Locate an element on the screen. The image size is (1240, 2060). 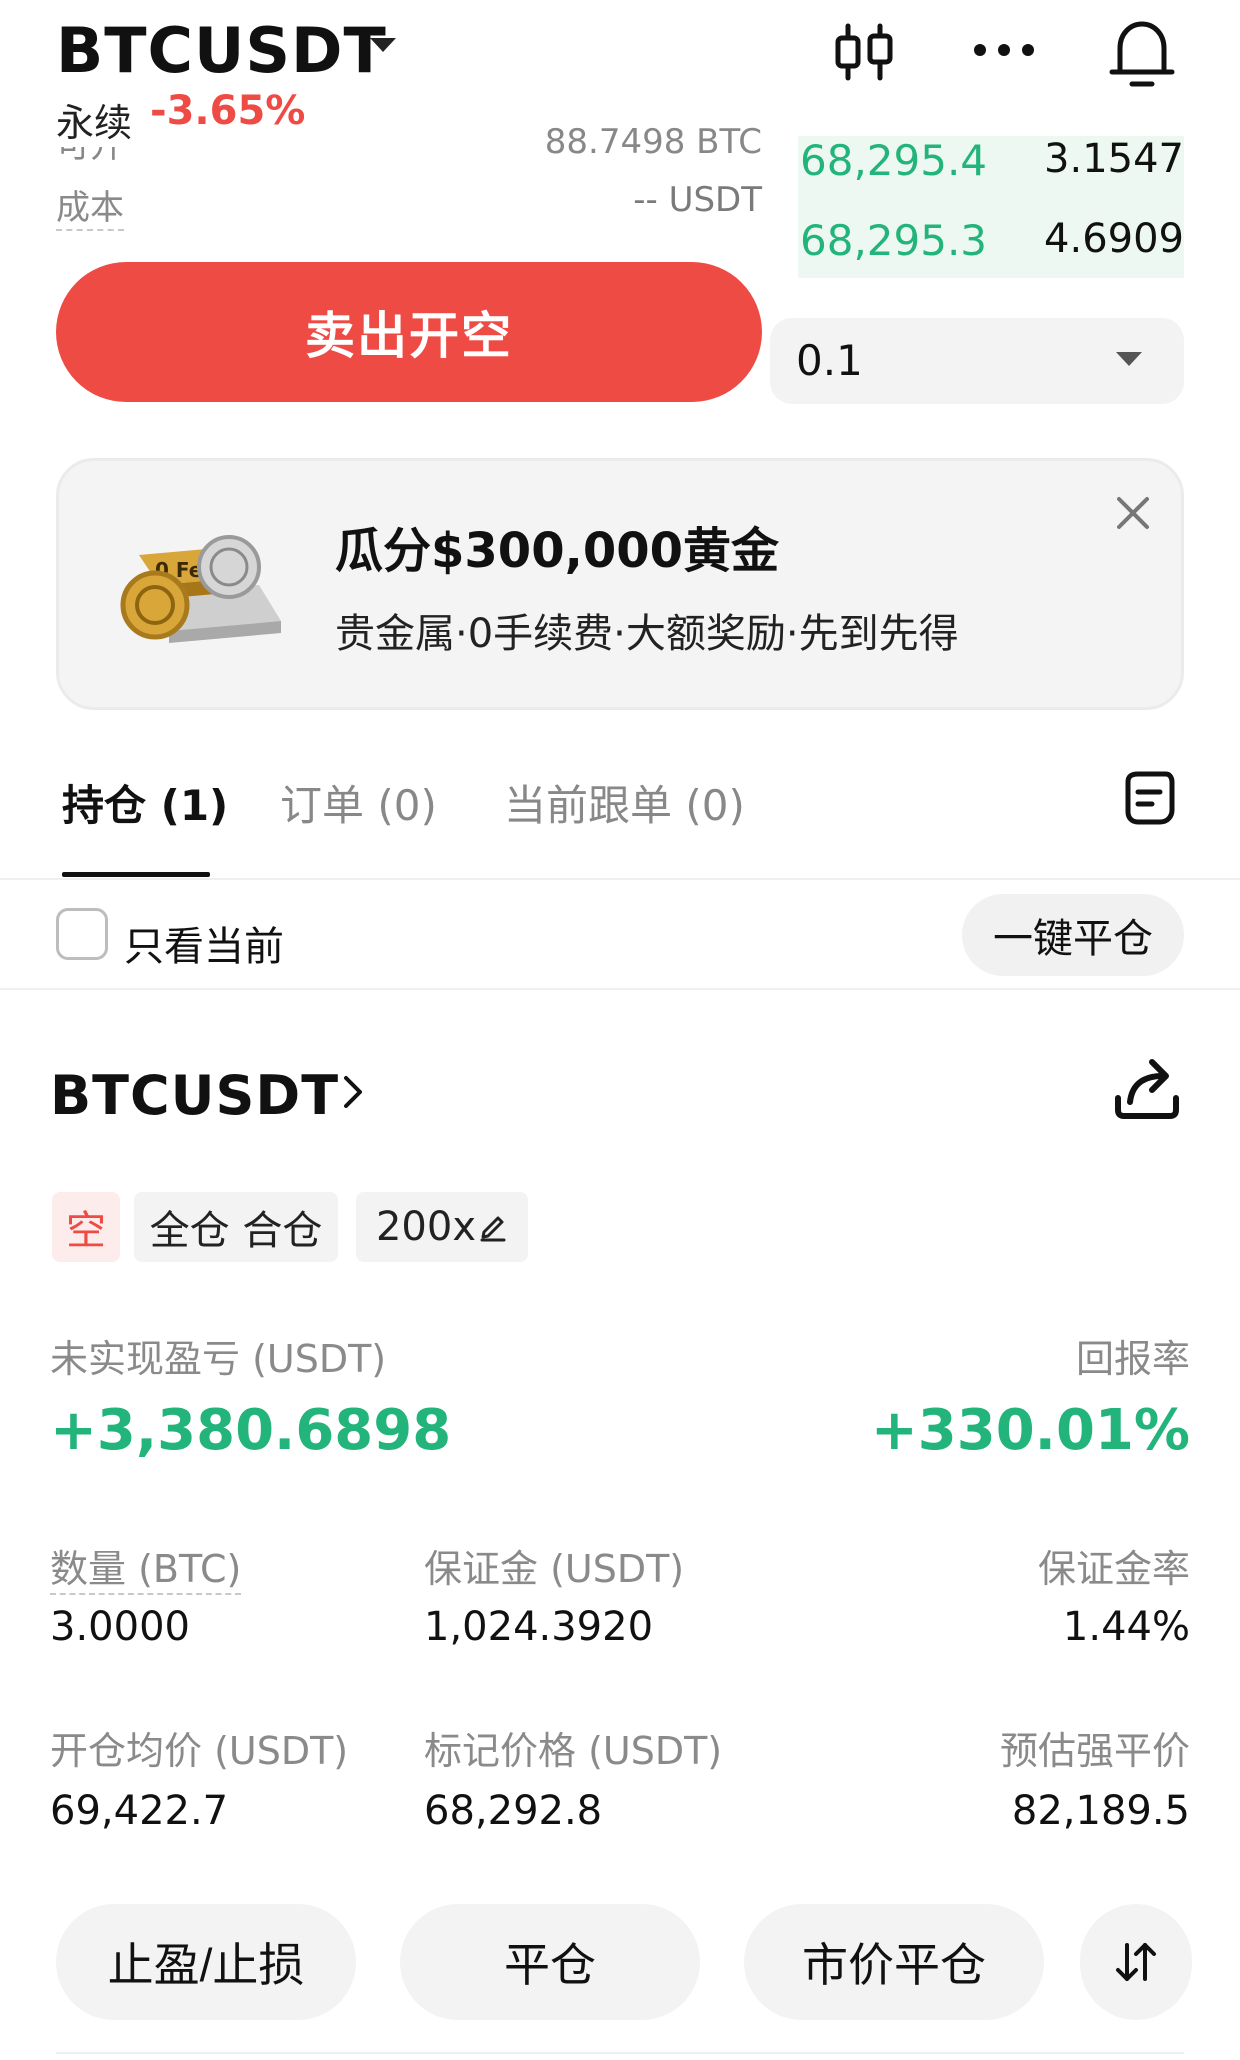
cost-label: 成本 is located at coordinates (90, 205).